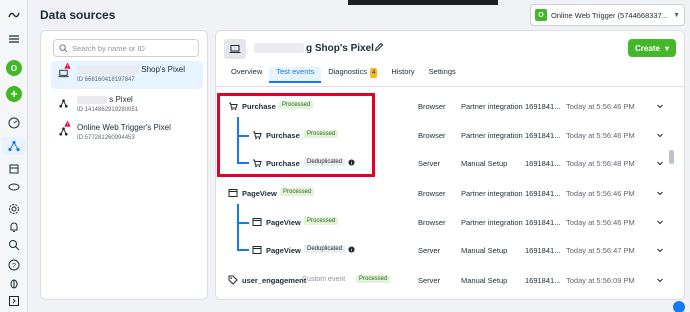 The width and height of the screenshot is (690, 312). I want to click on avatar-letter: O, so click(14, 68).